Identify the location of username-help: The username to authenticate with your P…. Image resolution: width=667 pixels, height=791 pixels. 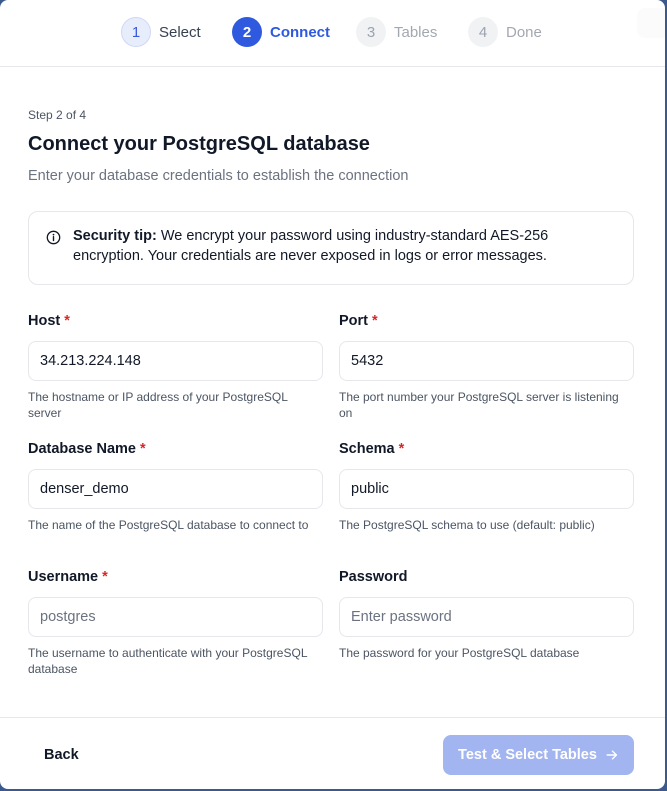
(168, 661).